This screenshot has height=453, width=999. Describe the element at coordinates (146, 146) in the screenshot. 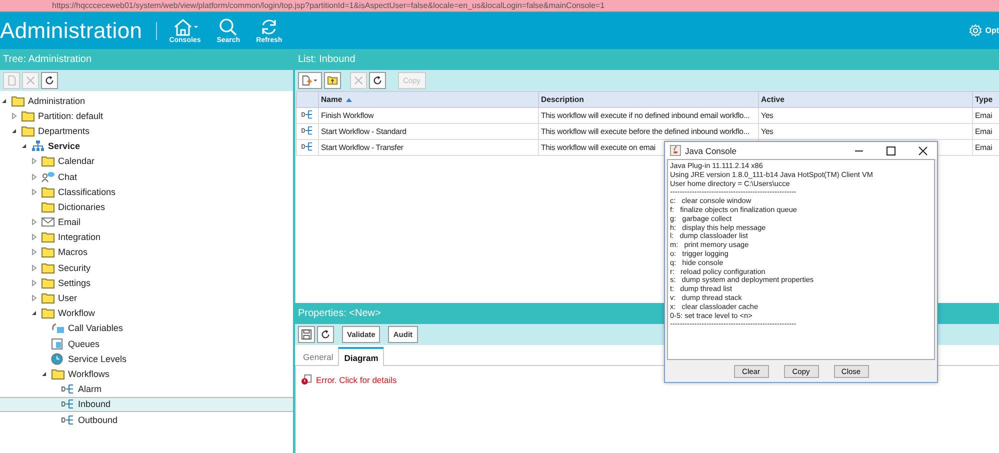

I see `tree-item: Service` at that location.